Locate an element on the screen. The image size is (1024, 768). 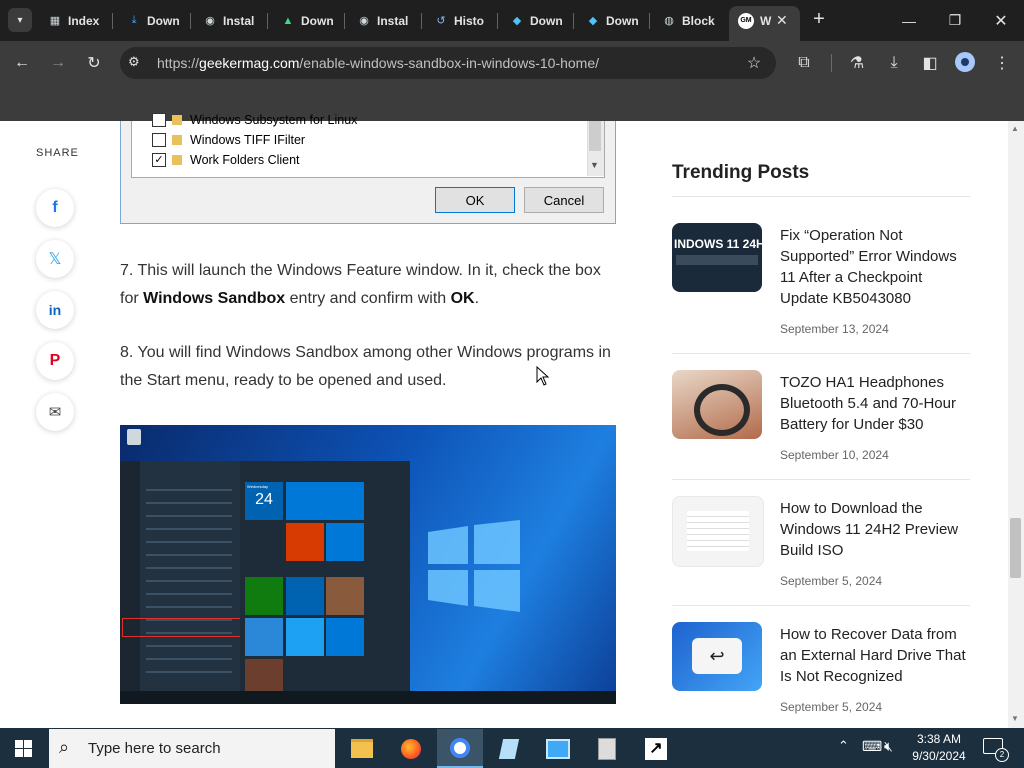
clock-date: 9/30/2024 is located at coordinates (939, 756).